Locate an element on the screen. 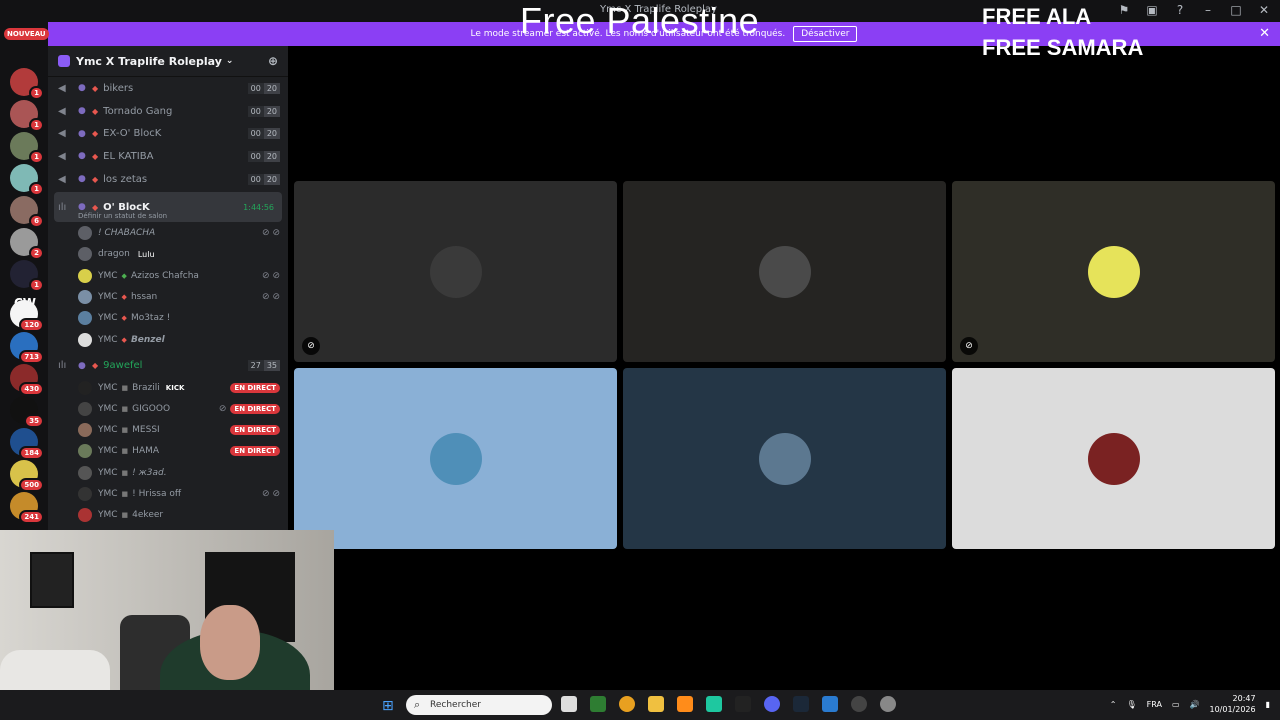  voice-member: YMC ◆ hssan ⊘ ⊘ is located at coordinates (168, 296).